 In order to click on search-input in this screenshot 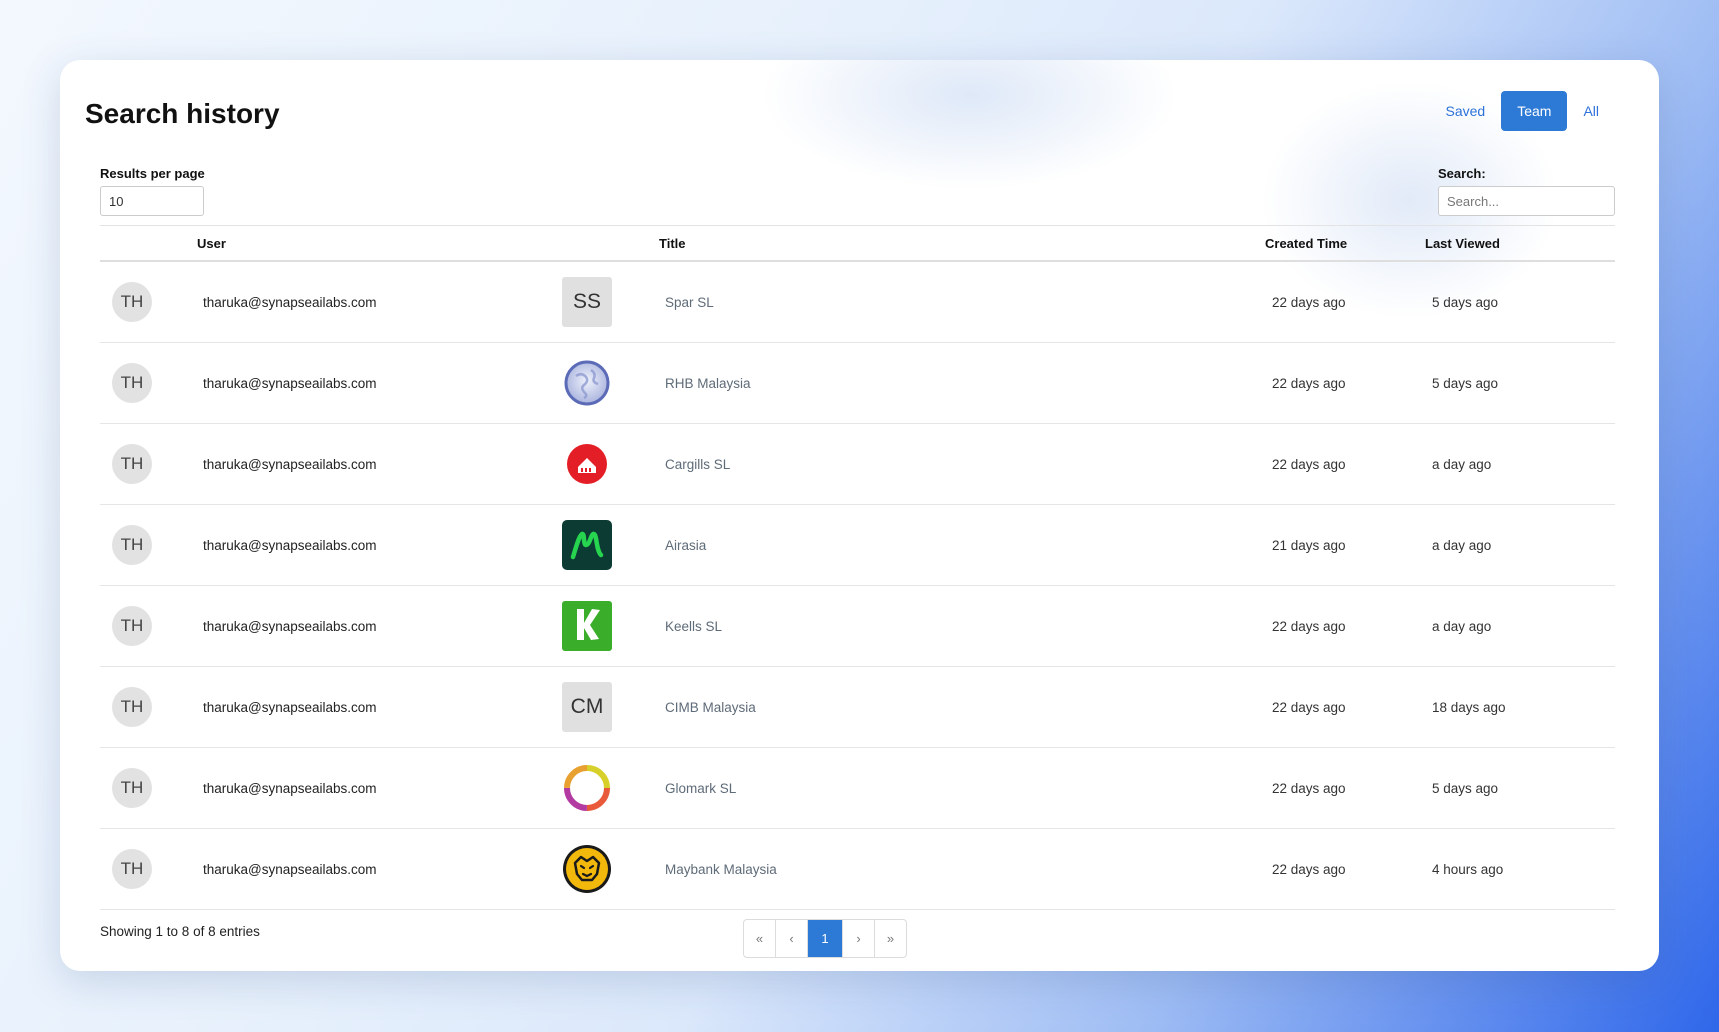, I will do `click(1526, 201)`.